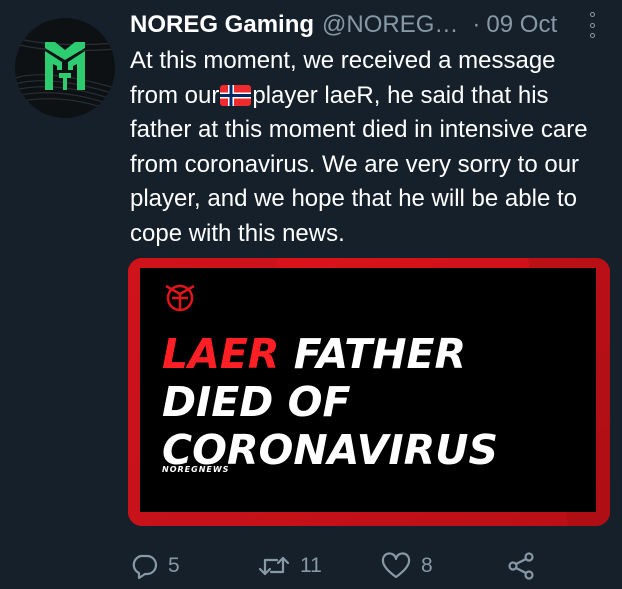 This screenshot has width=622, height=589. Describe the element at coordinates (380, 354) in the screenshot. I see `headline-line1: FATHER` at that location.